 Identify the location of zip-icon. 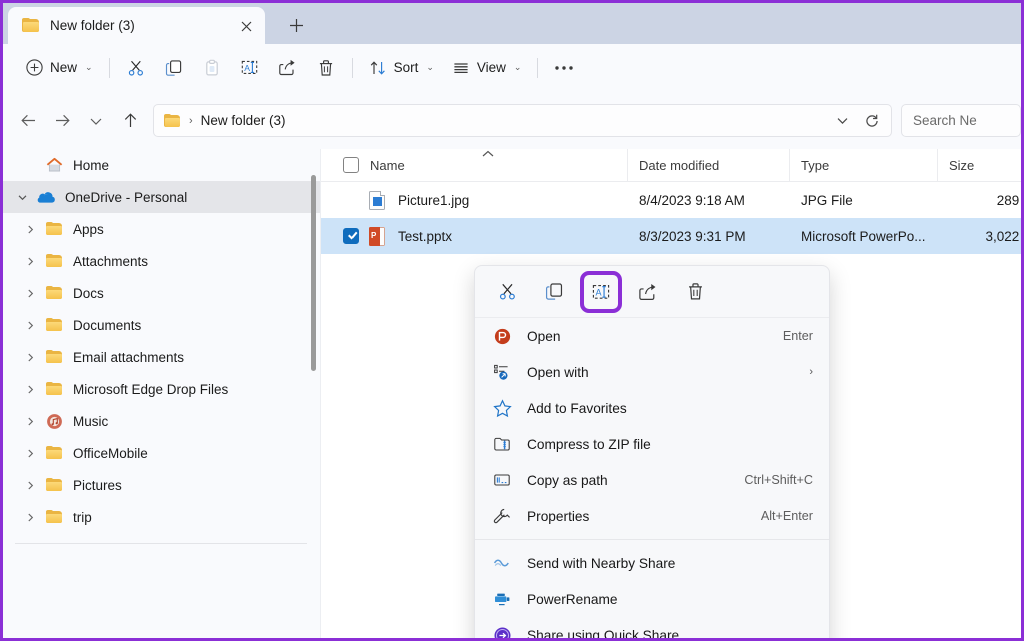
(502, 444).